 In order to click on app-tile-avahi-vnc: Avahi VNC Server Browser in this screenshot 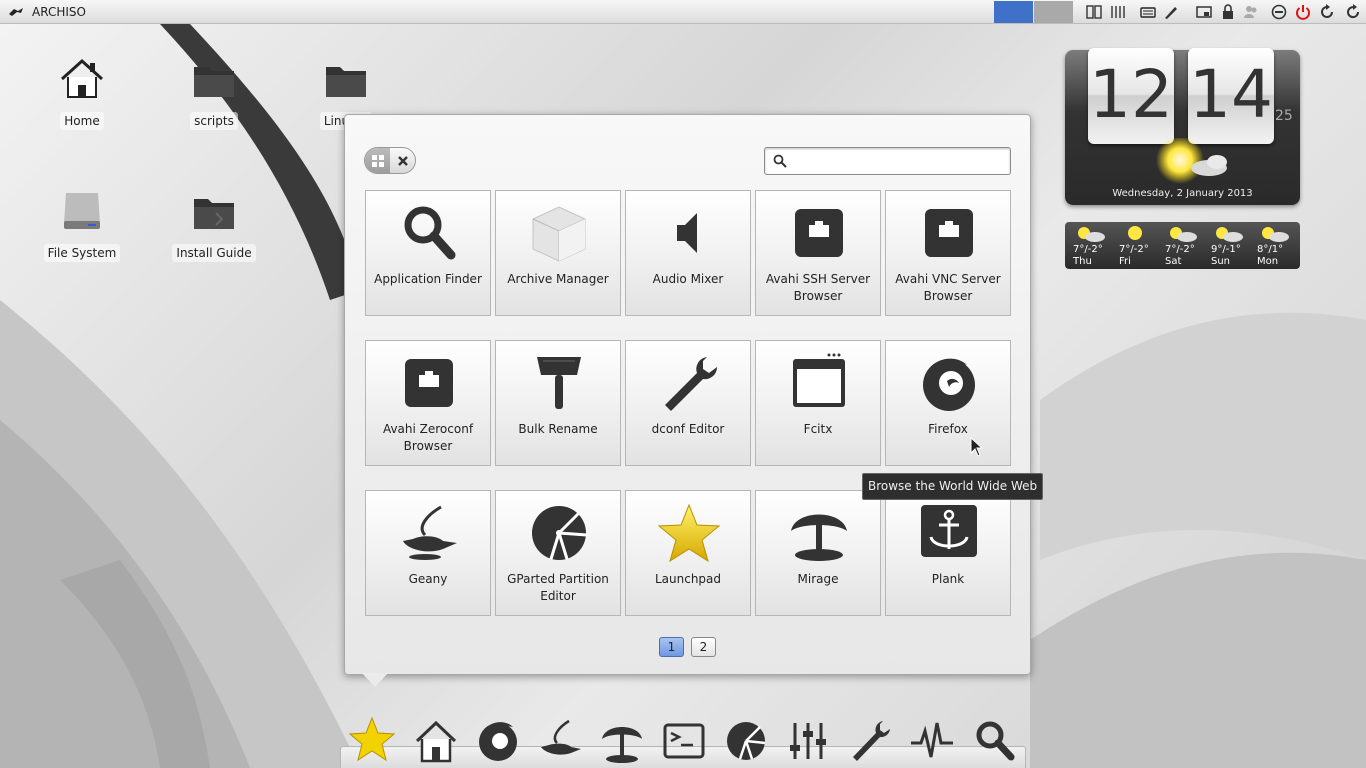, I will do `click(948, 253)`.